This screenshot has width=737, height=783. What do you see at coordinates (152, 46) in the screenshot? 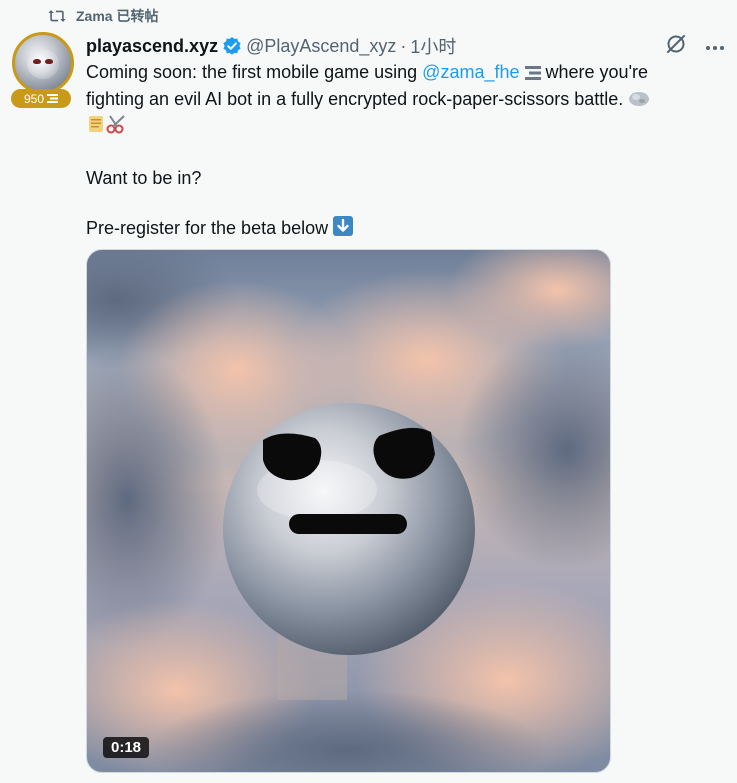
I see `author-display-name: playascend.xyz` at bounding box center [152, 46].